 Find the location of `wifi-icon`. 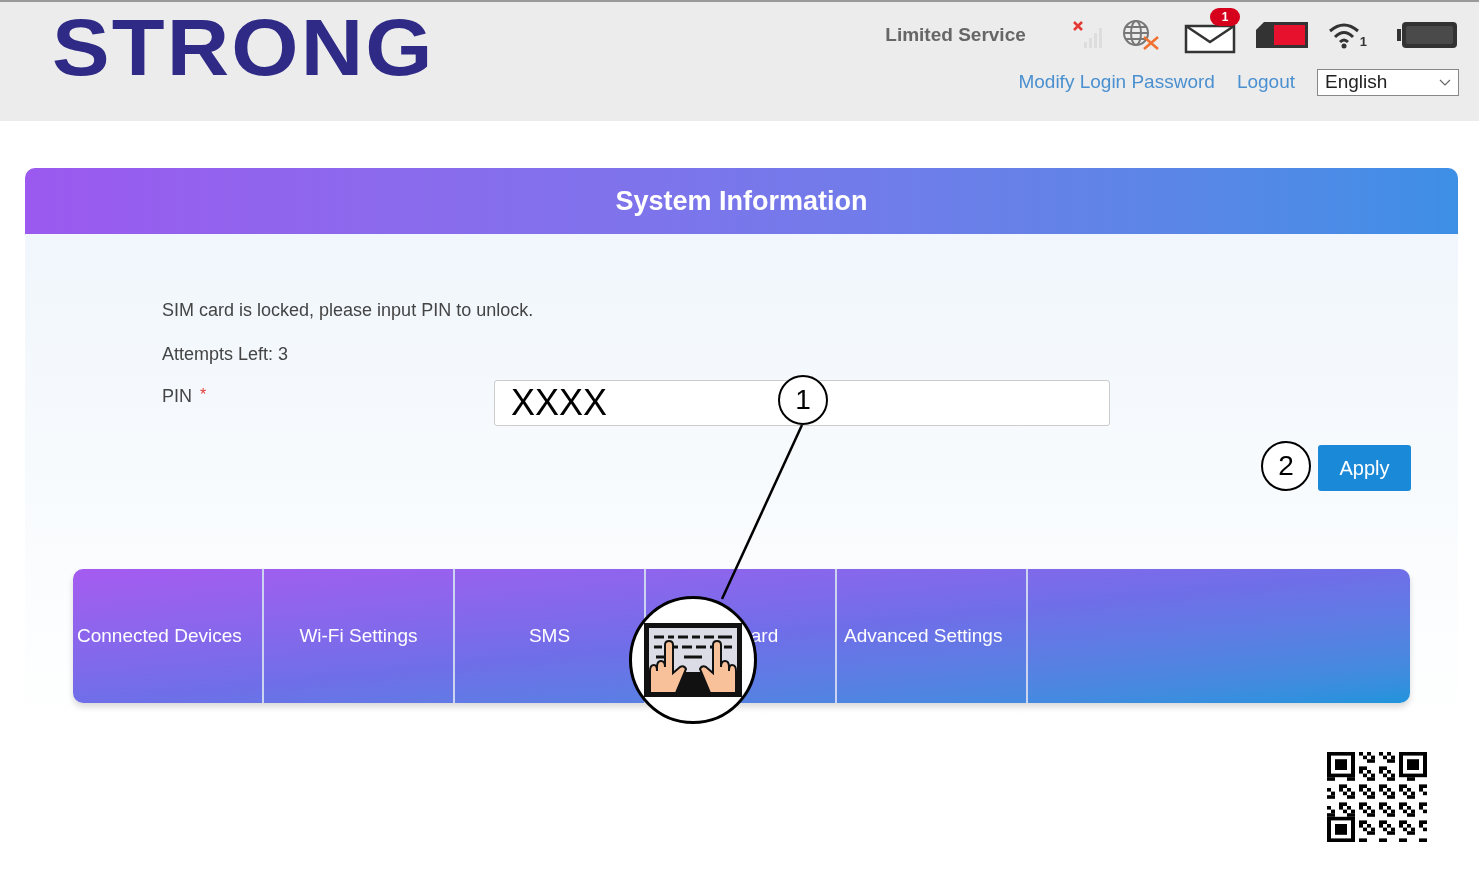

wifi-icon is located at coordinates (1343, 35).